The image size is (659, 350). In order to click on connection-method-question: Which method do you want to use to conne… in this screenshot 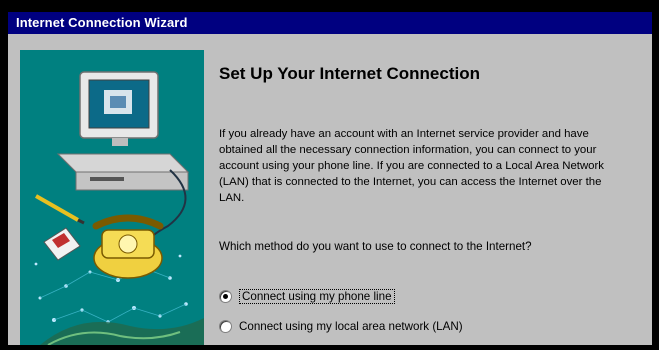, I will do `click(375, 246)`.